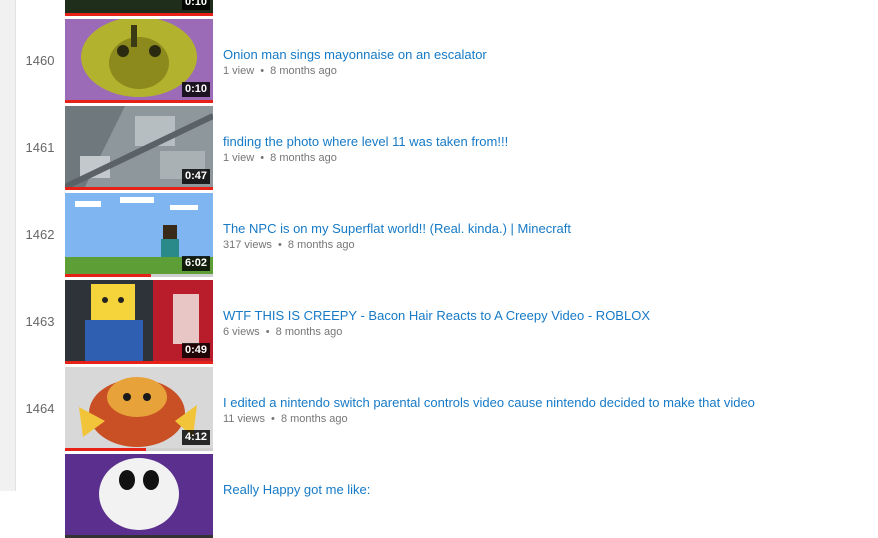  What do you see at coordinates (139, 409) in the screenshot?
I see `video-thumbnail: 4:12` at bounding box center [139, 409].